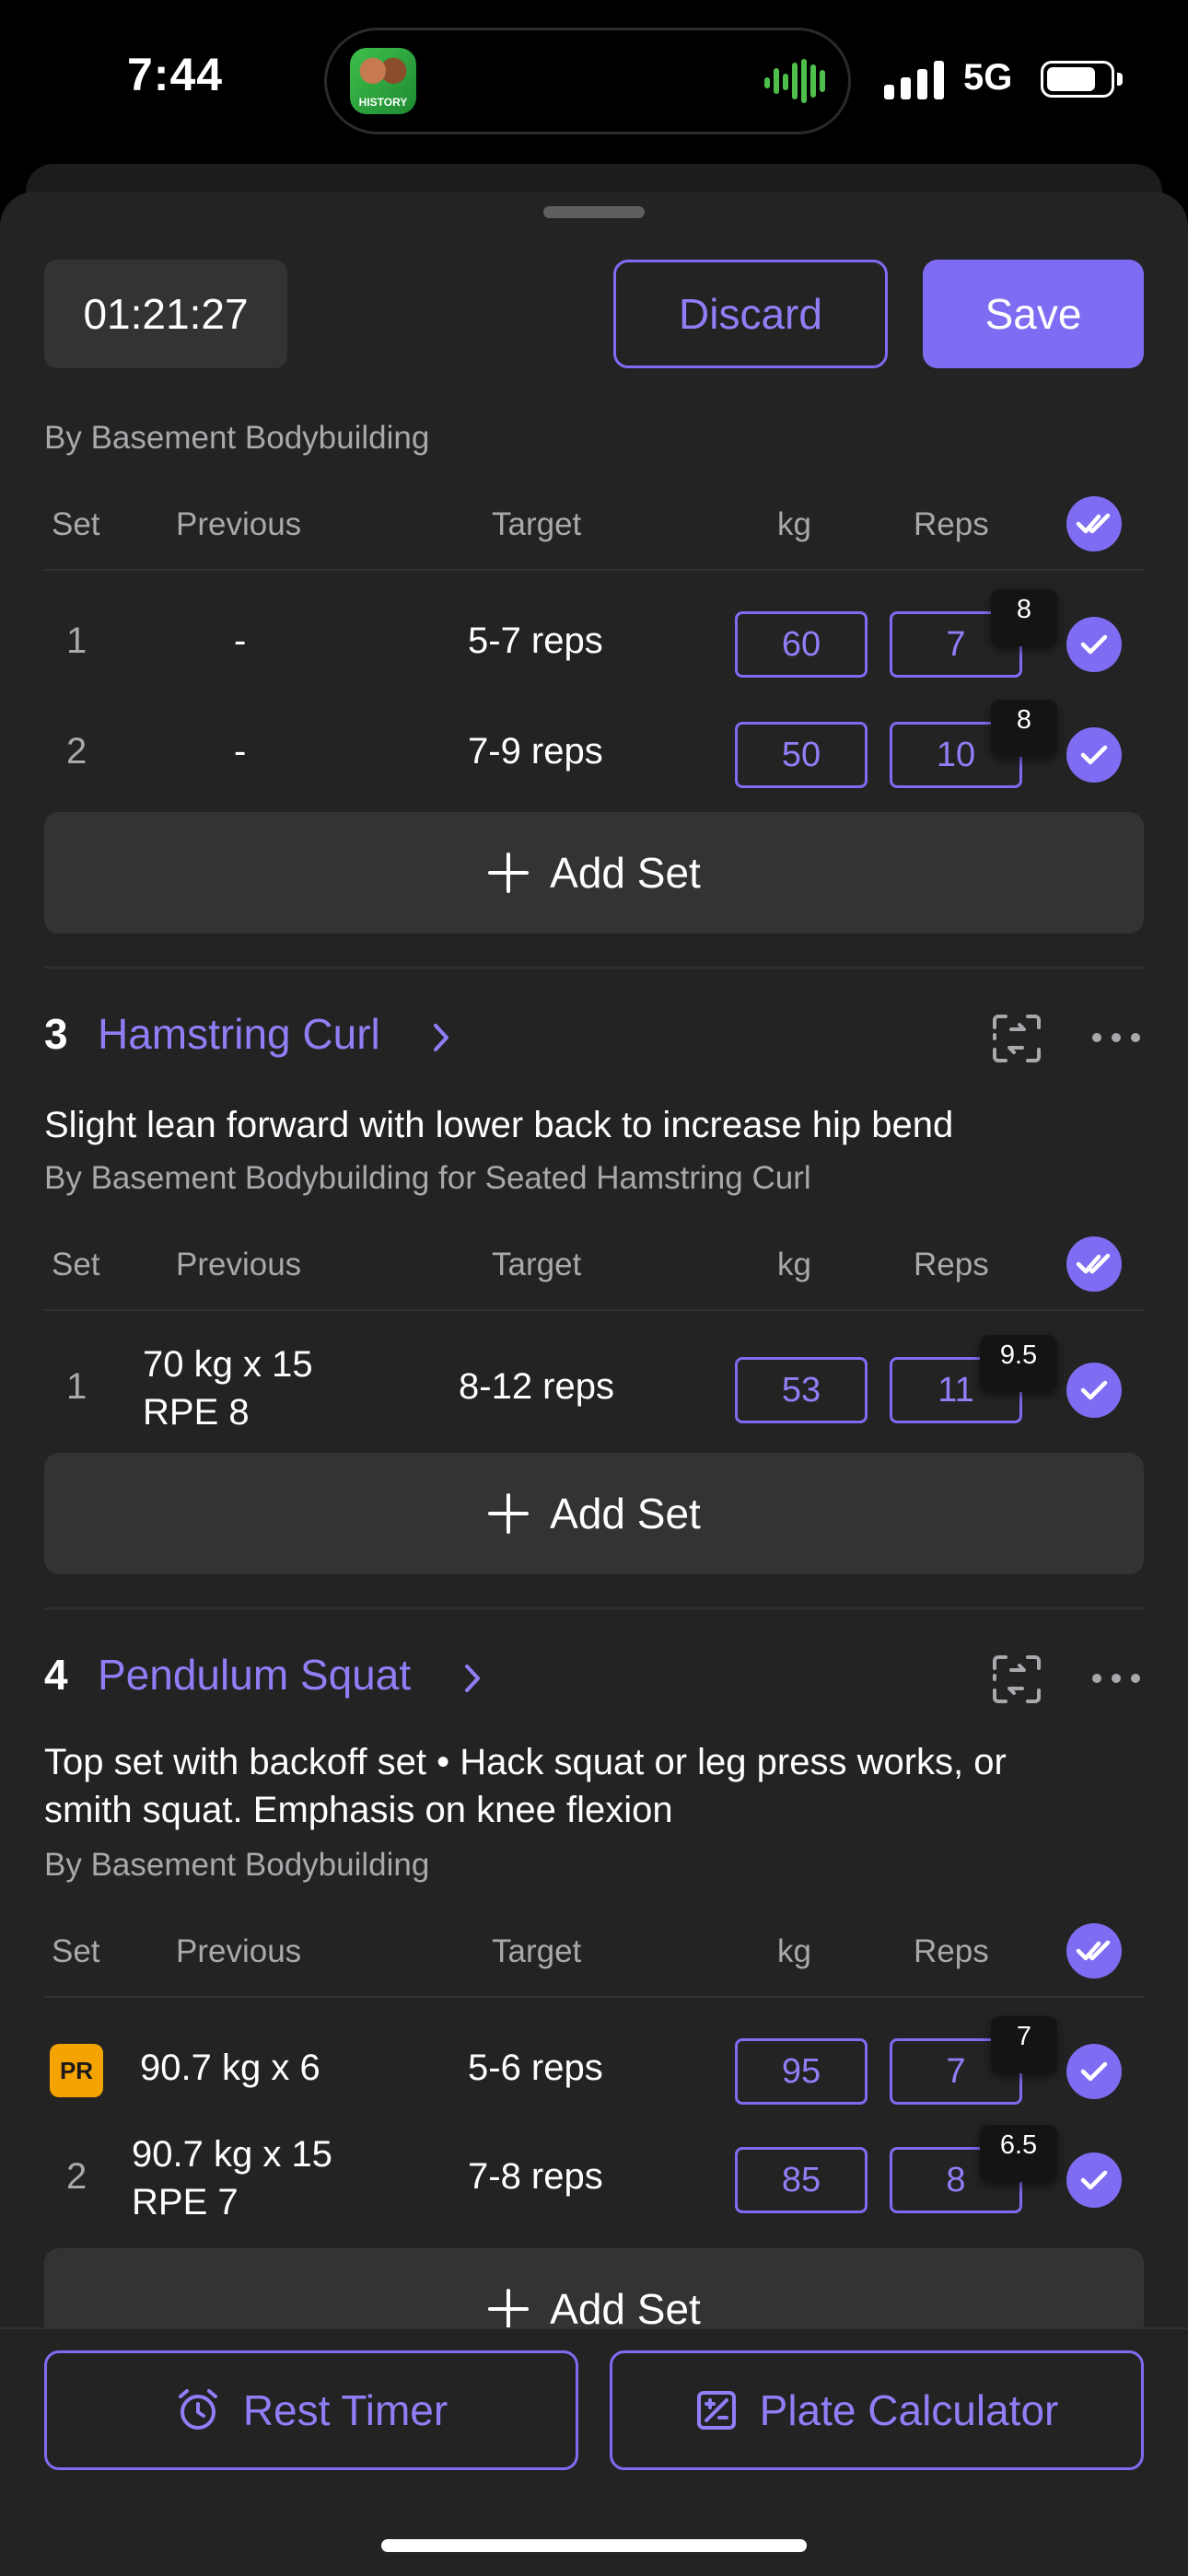  Describe the element at coordinates (358, 1810) in the screenshot. I see `note-line: smith squat. Emphasis on knee flexion` at that location.